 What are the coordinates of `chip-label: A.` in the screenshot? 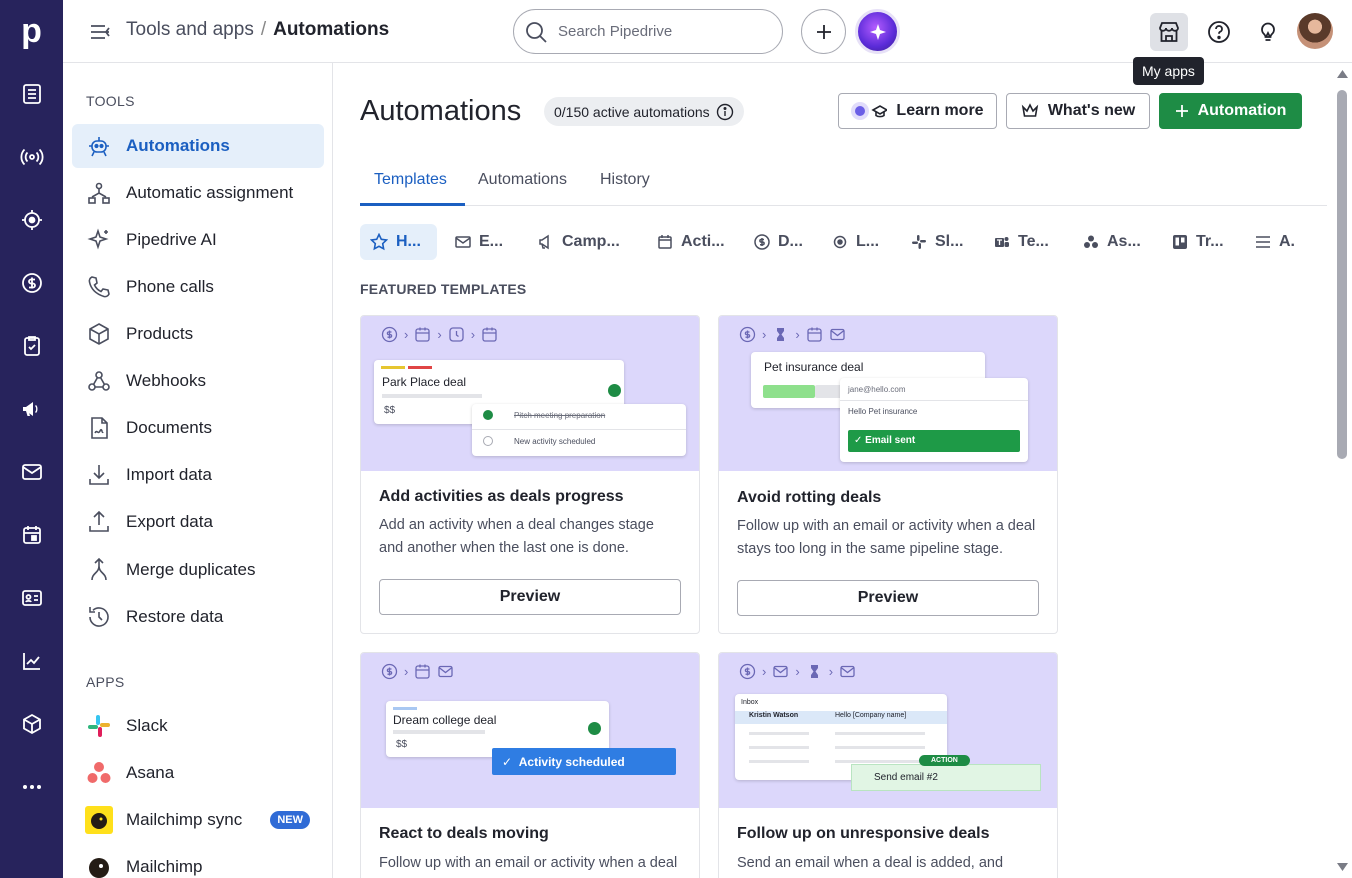 It's located at (1287, 241).